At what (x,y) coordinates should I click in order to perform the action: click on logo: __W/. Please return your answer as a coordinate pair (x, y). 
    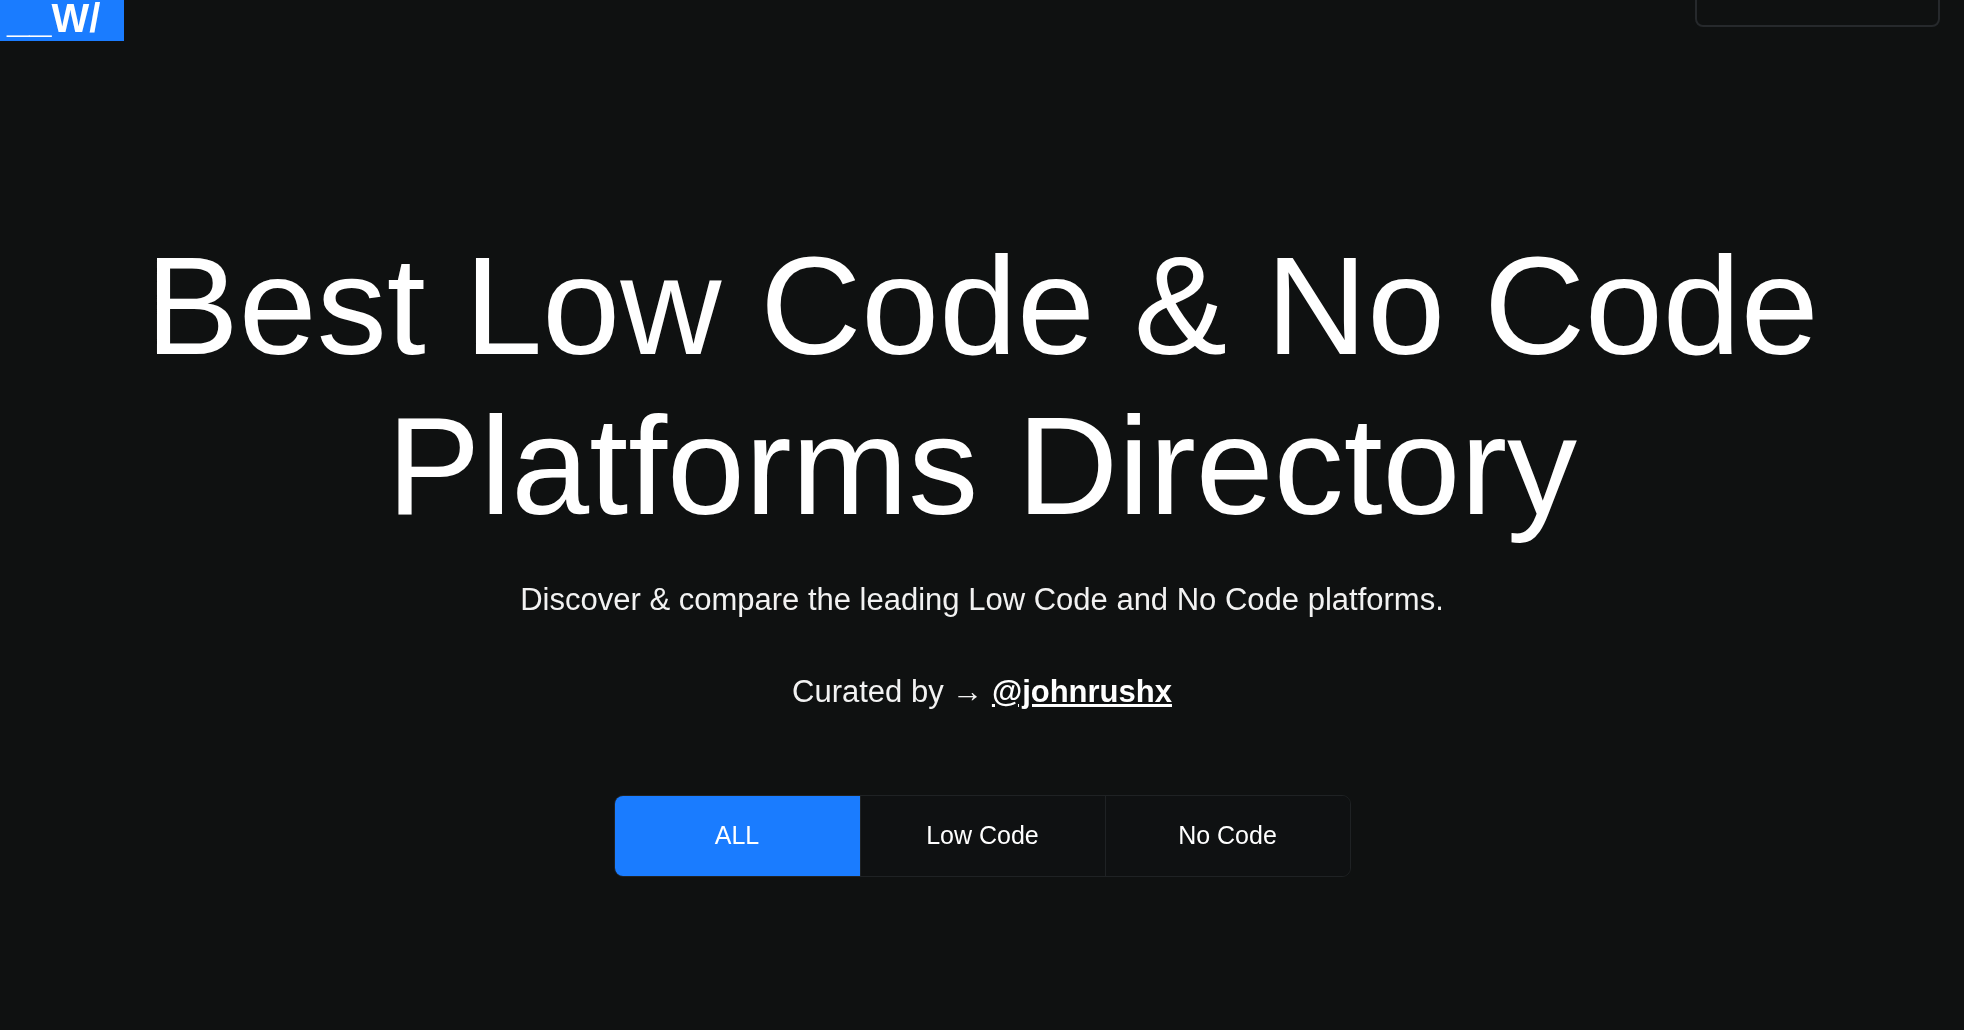
    Looking at the image, I should click on (62, 20).